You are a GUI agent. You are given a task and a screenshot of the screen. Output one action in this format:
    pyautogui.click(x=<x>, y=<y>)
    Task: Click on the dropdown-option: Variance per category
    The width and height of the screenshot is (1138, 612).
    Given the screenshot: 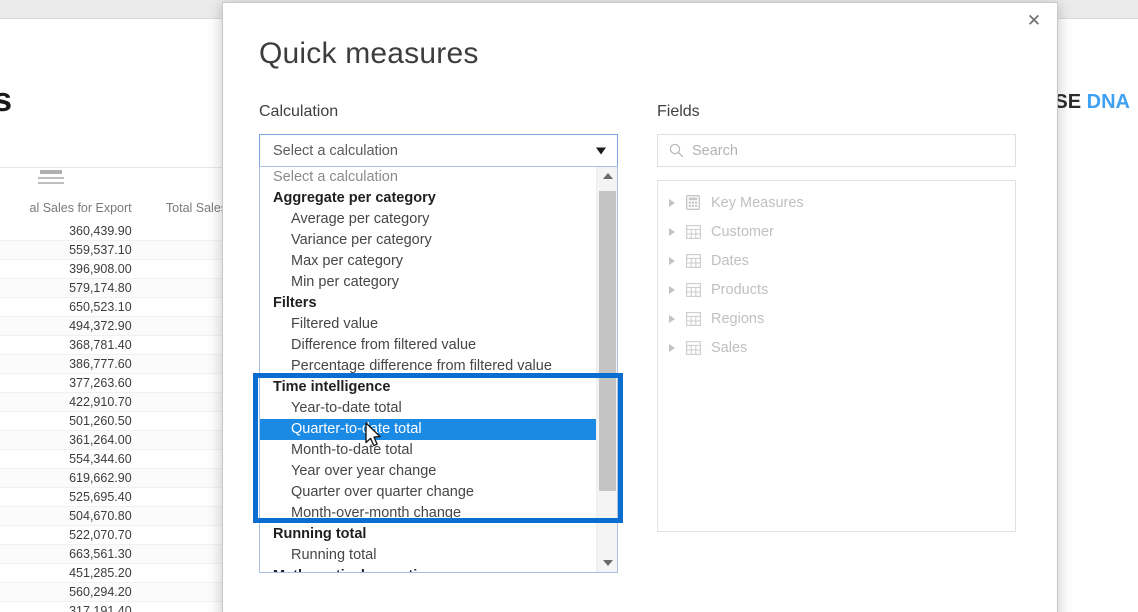 What is the action you would take?
    pyautogui.click(x=428, y=240)
    